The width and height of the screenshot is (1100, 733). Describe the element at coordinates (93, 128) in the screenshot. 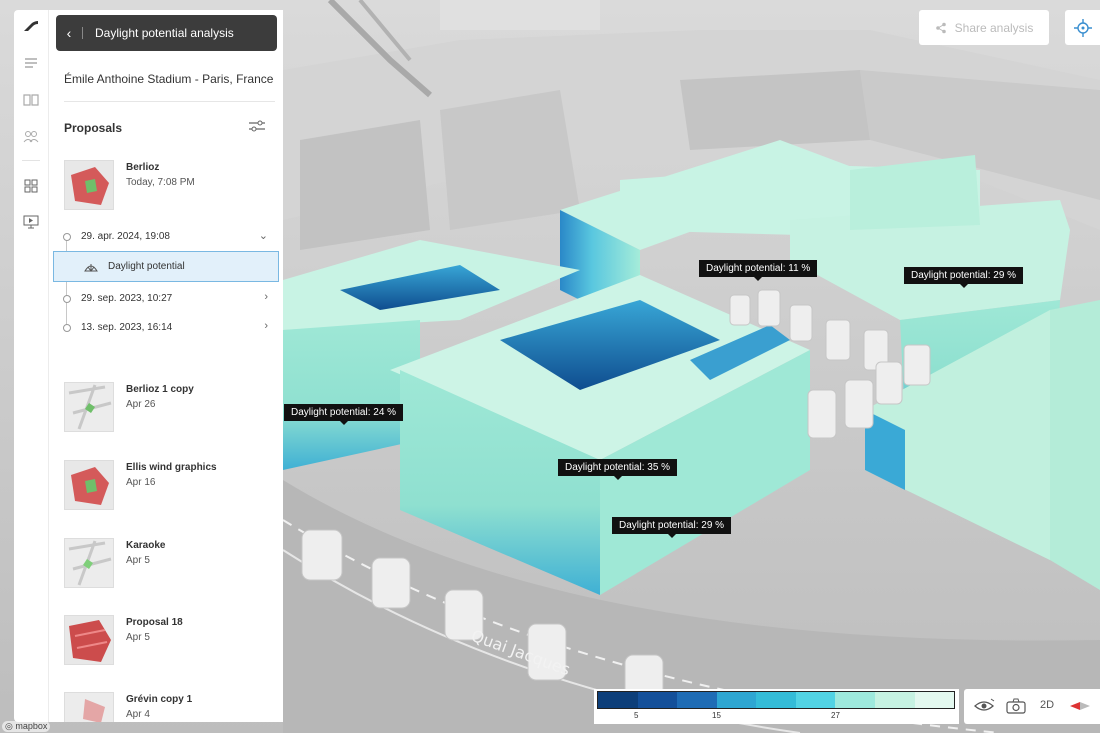

I see `proposals-heading: Proposals` at that location.